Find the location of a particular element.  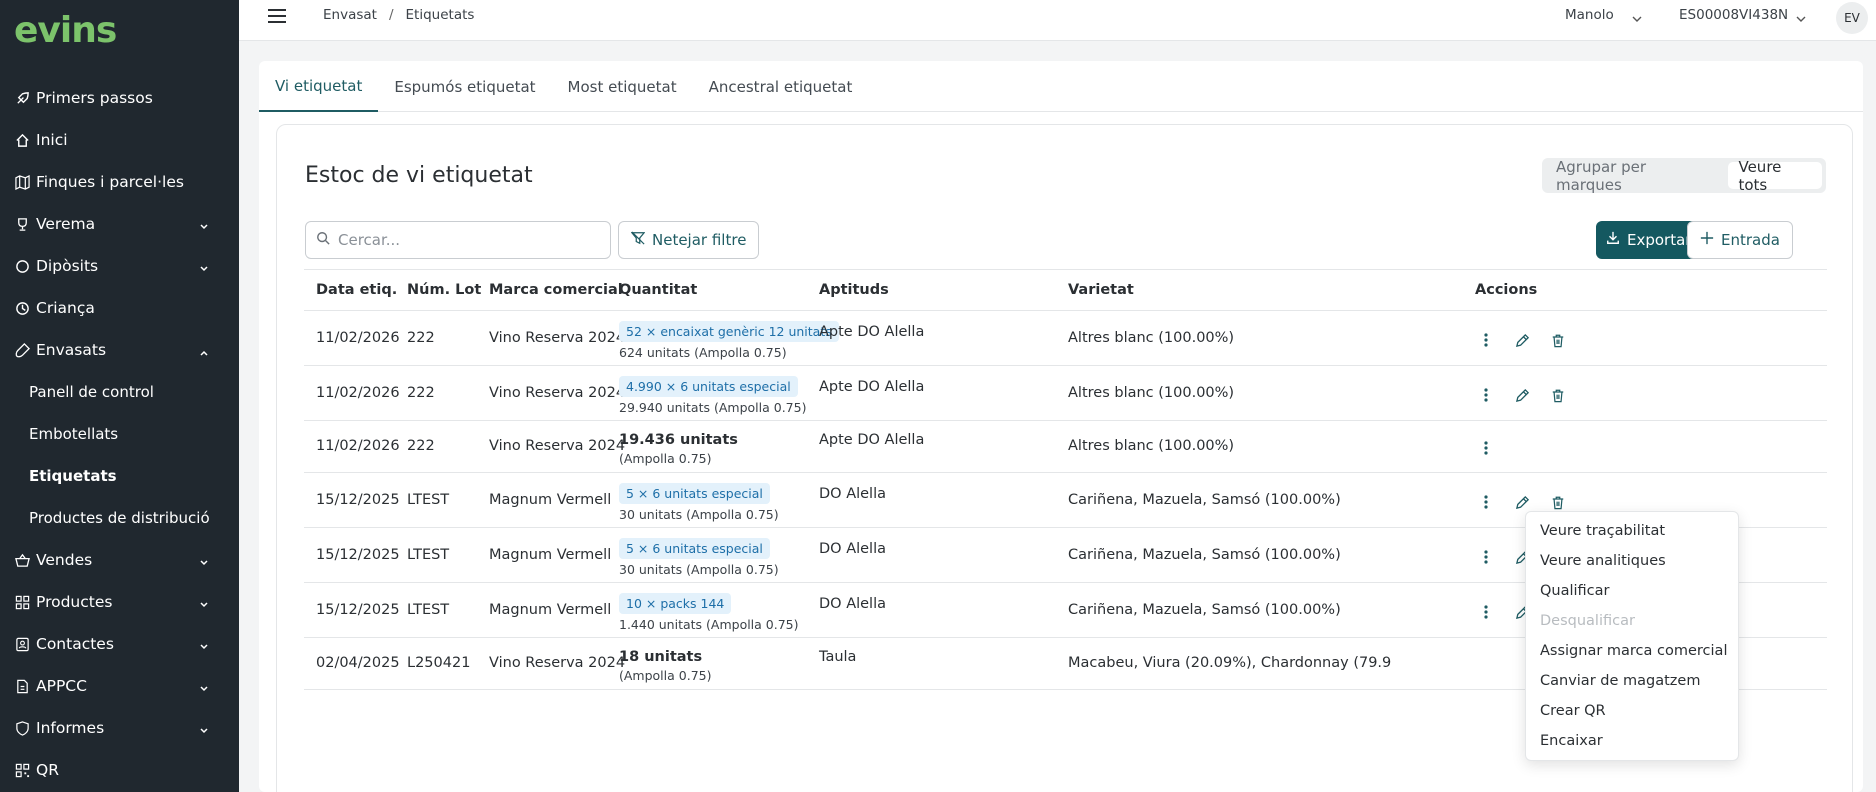

col-brand: Marca comercial is located at coordinates (556, 290).